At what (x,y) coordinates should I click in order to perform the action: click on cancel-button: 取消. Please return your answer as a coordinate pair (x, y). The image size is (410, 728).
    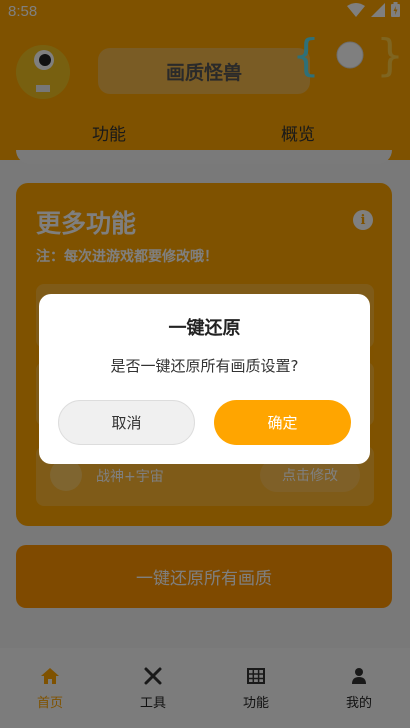
    Looking at the image, I should click on (126, 422).